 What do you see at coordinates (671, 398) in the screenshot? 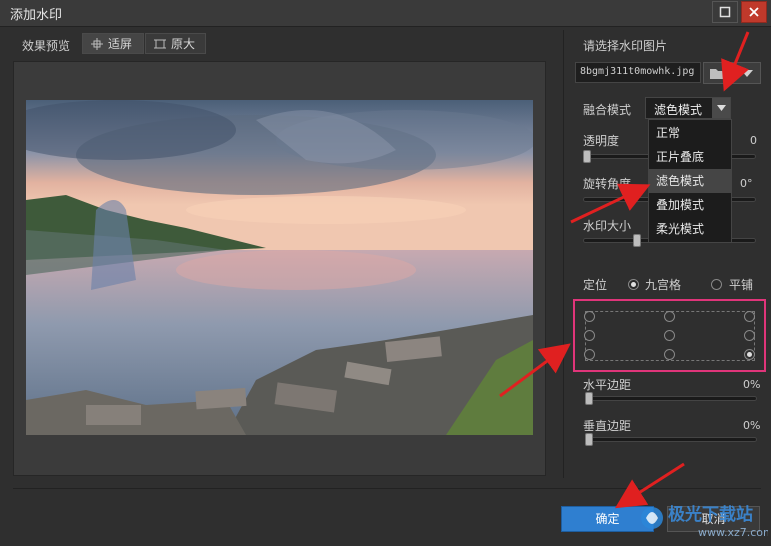
I see `h-margin-slider` at bounding box center [671, 398].